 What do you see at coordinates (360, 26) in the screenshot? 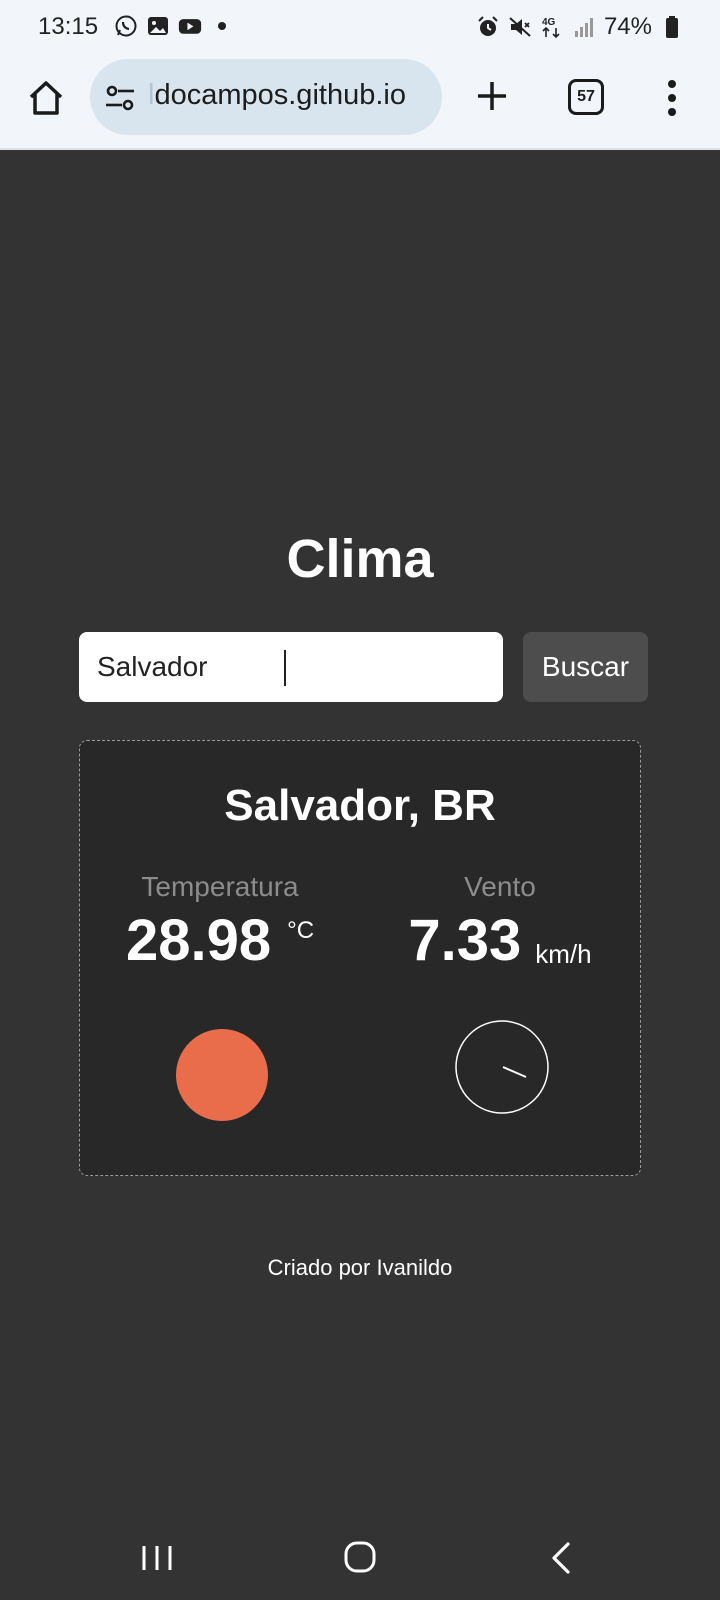
I see `status-bar: 13:15 4G 74%` at bounding box center [360, 26].